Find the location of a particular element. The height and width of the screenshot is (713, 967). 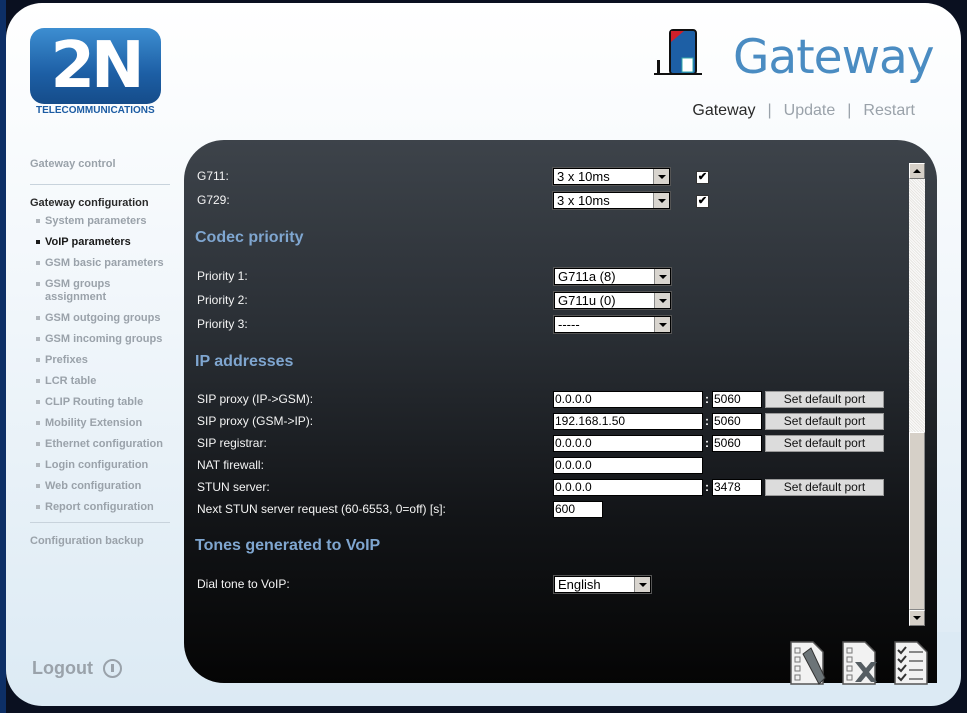

logo-text: 2N is located at coordinates (97, 66).